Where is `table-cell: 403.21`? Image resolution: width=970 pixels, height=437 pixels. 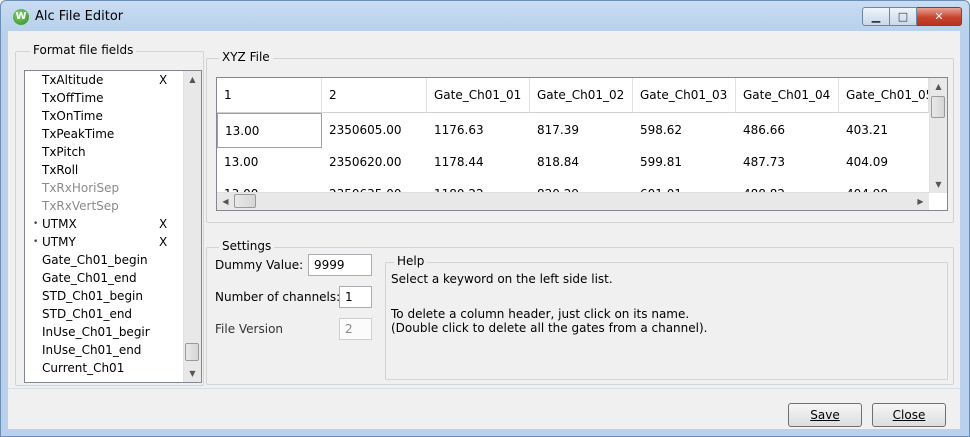
table-cell: 403.21 is located at coordinates (884, 130).